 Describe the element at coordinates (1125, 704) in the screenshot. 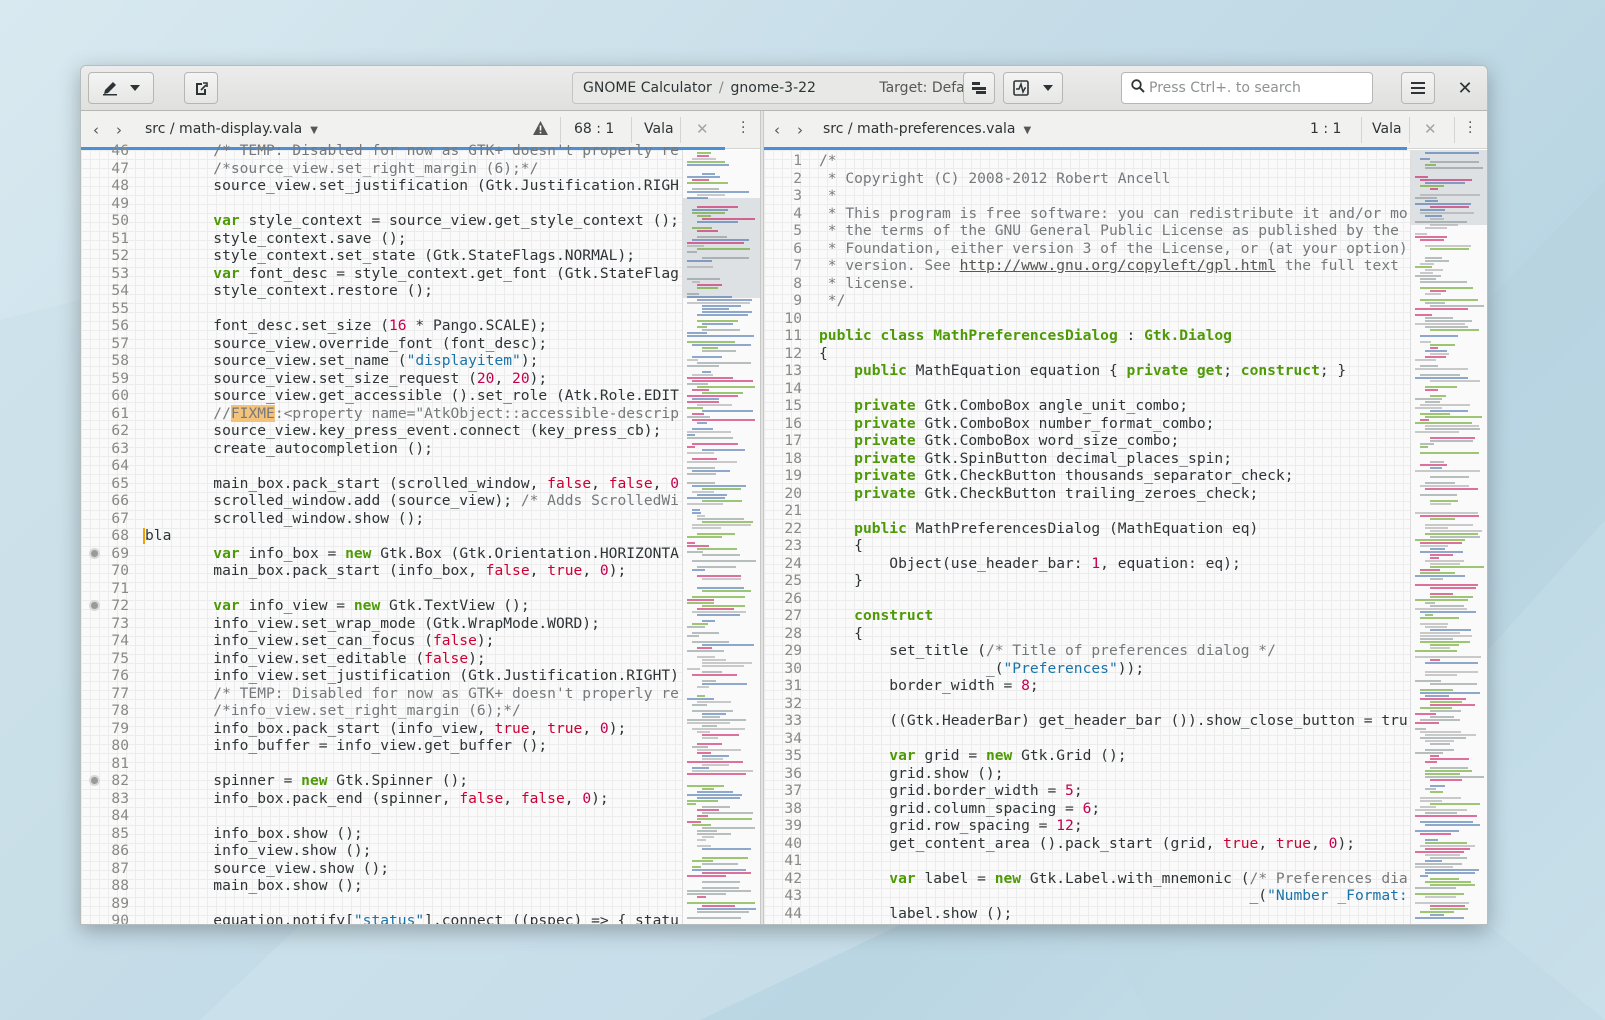

I see `code-line: 32` at that location.